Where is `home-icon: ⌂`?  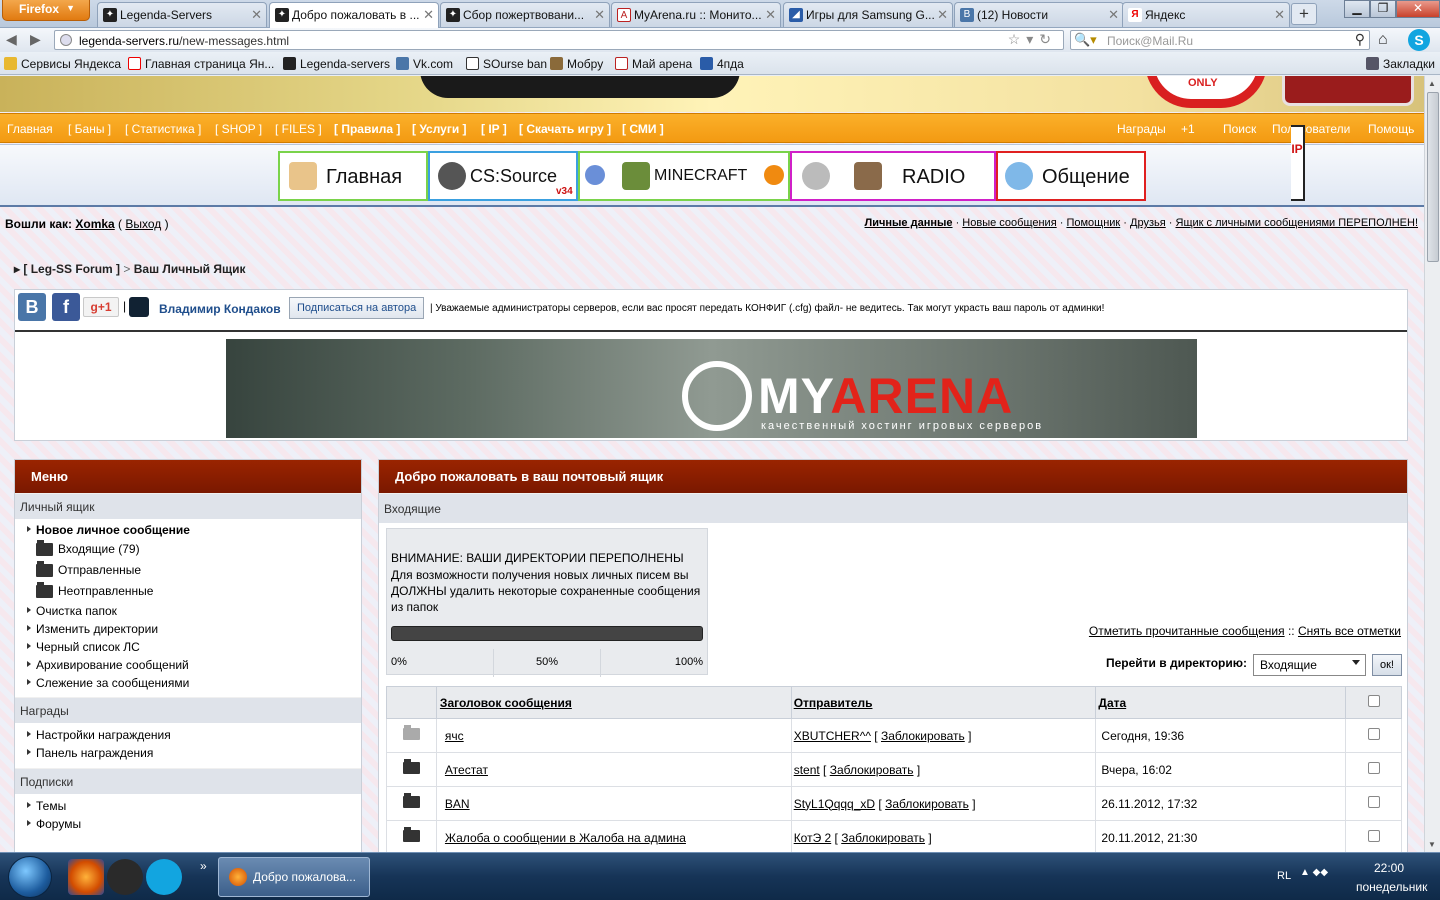 home-icon: ⌂ is located at coordinates (1383, 40).